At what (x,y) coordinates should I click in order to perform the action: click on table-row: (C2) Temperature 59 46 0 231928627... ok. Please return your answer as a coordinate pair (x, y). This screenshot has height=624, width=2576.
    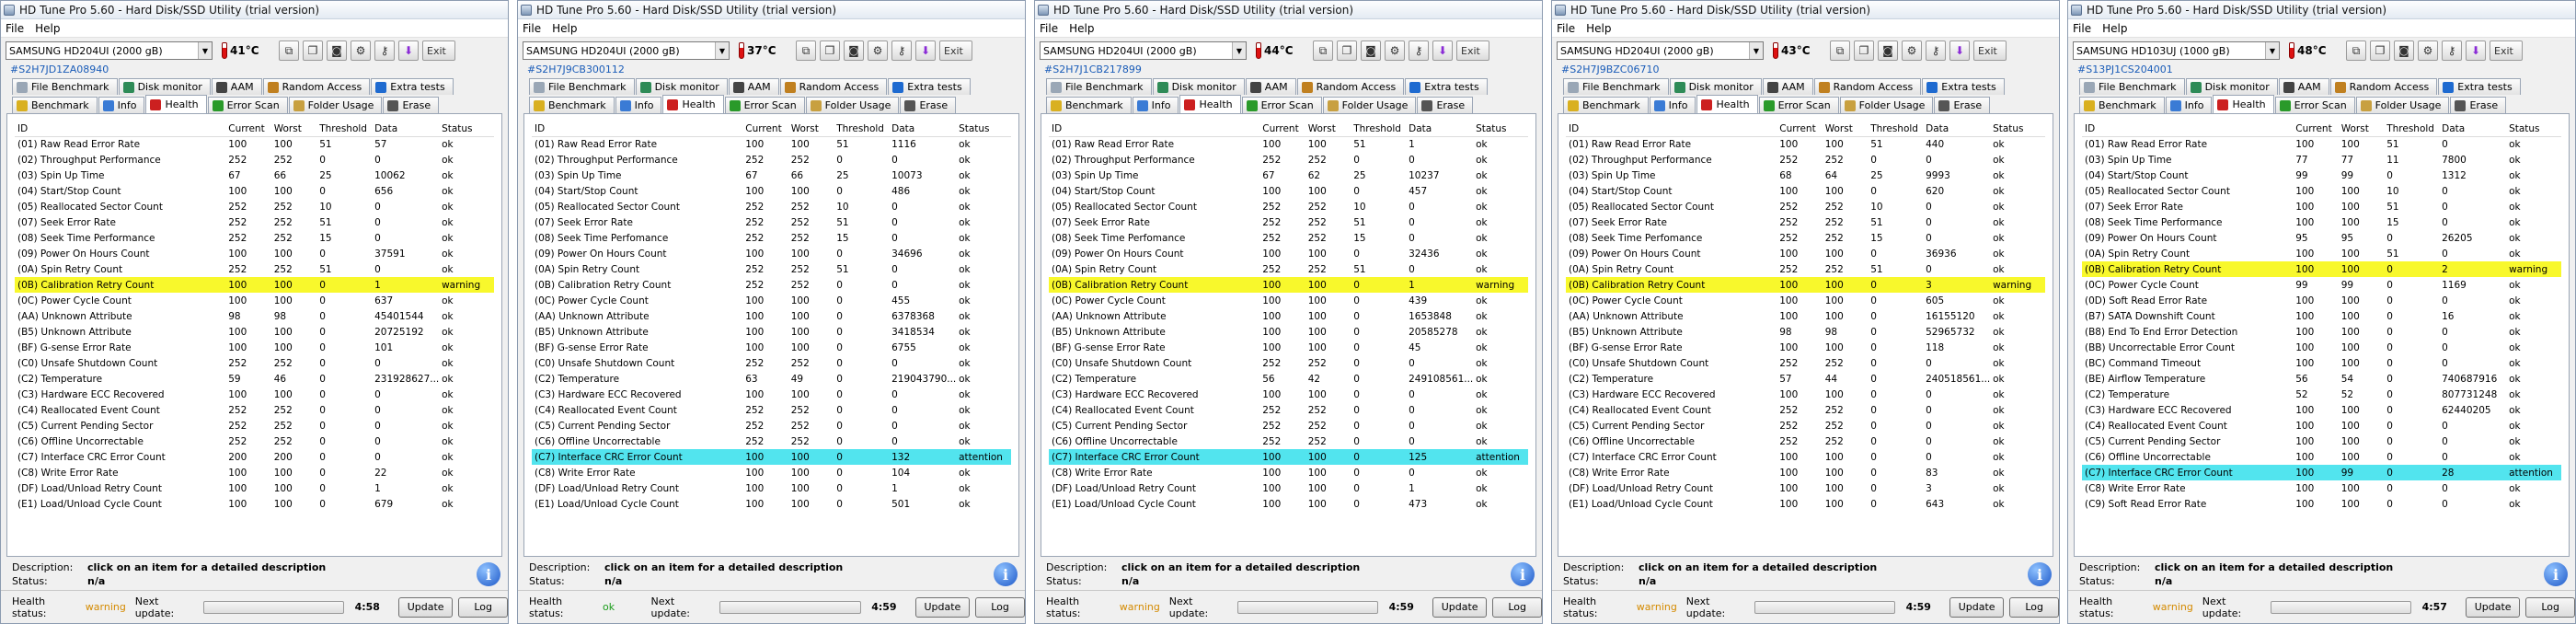
    Looking at the image, I should click on (254, 379).